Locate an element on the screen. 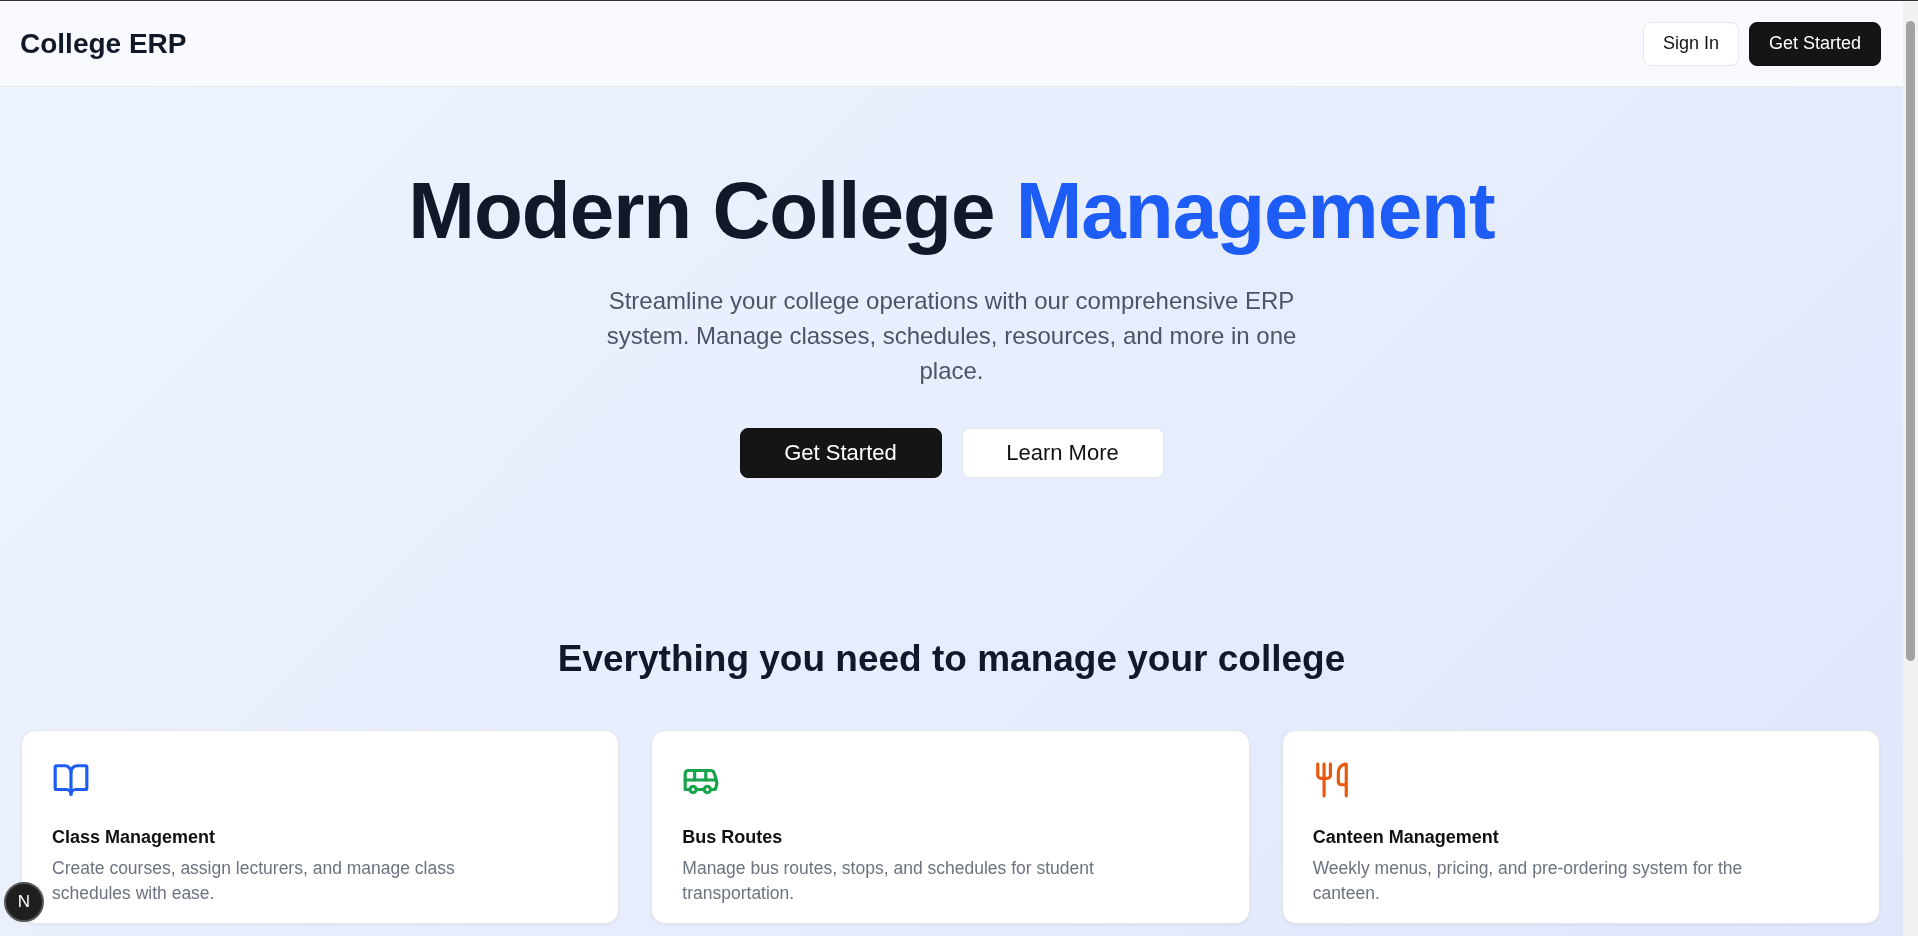 The image size is (1918, 936). feature-description: Manage bus routes, stops, and schedules for student transportation. is located at coordinates (888, 881).